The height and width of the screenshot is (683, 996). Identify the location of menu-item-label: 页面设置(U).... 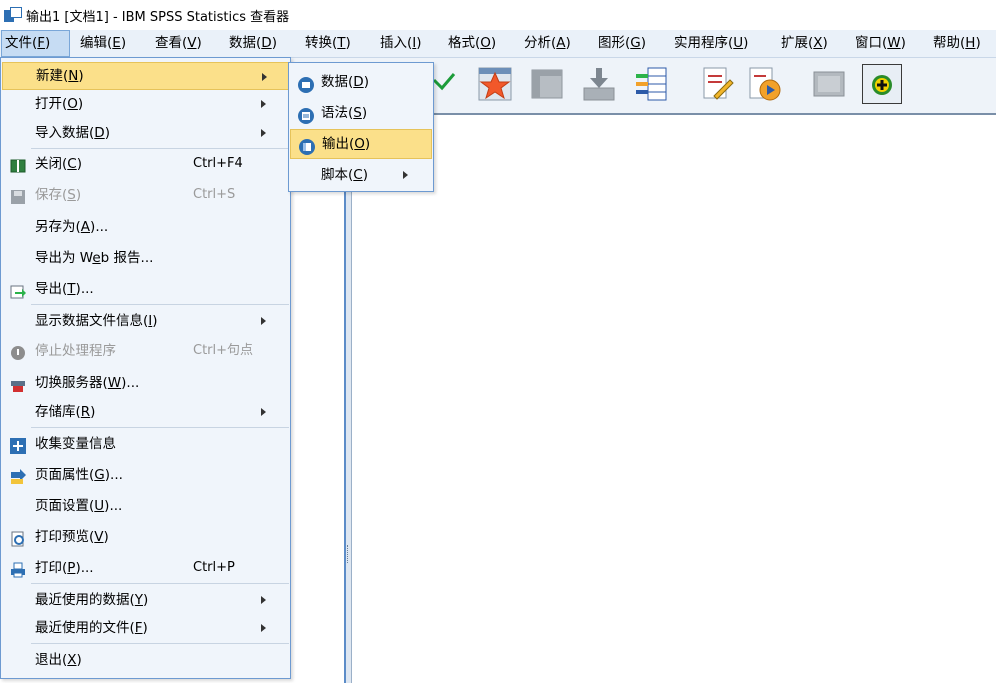
(79, 506).